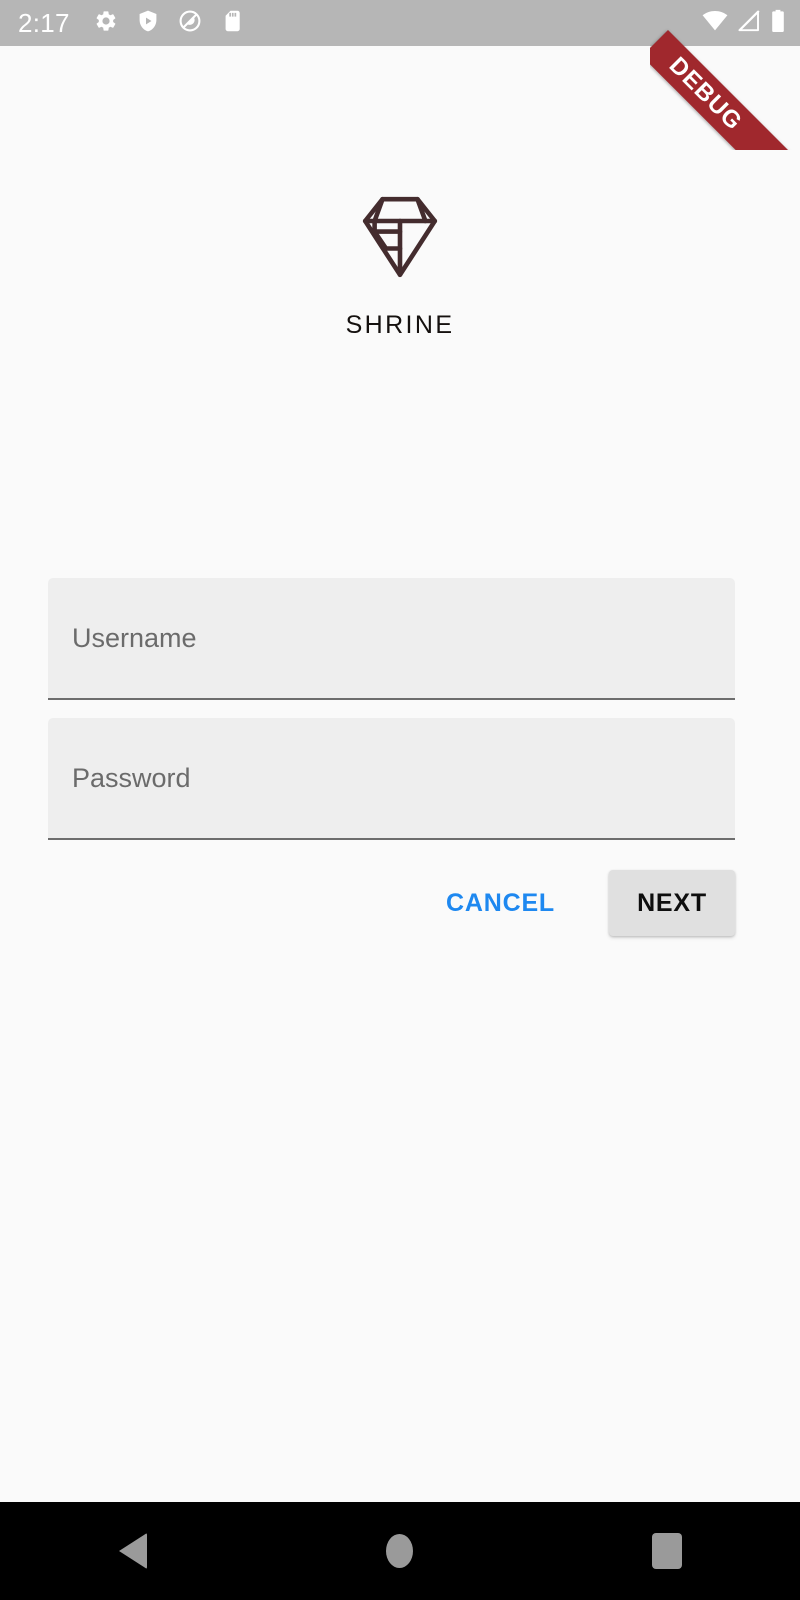 The width and height of the screenshot is (800, 1600). I want to click on status-bar: 2:17, so click(400, 23).